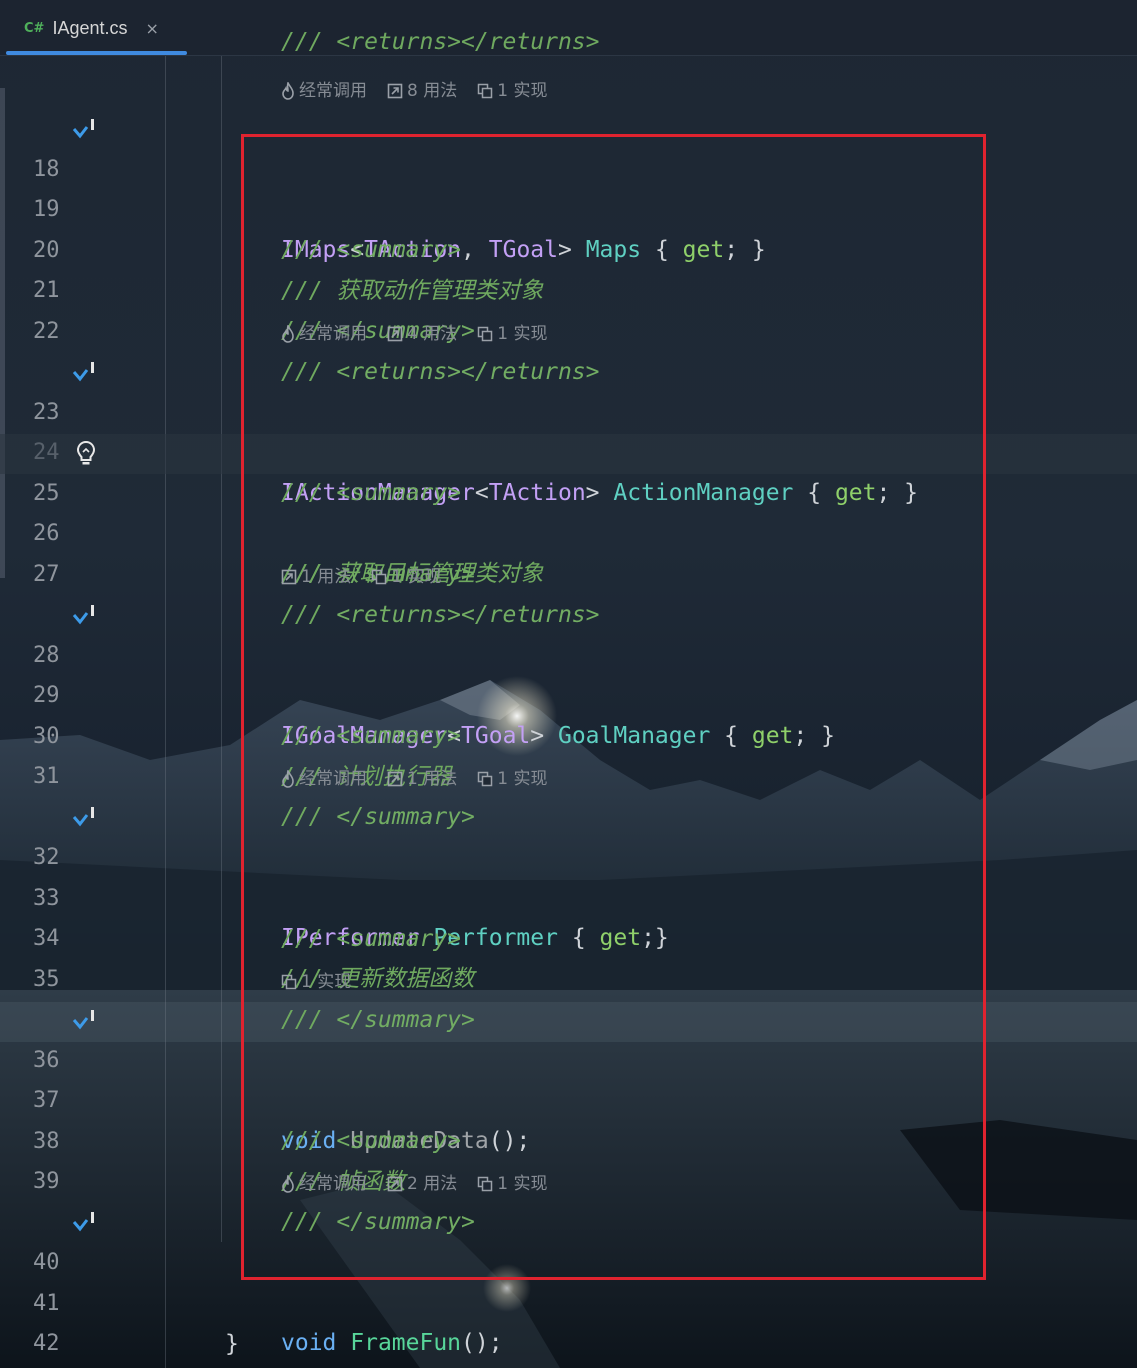 This screenshot has width=1137, height=1368. I want to click on hint-usages: 8 用法, so click(422, 91).